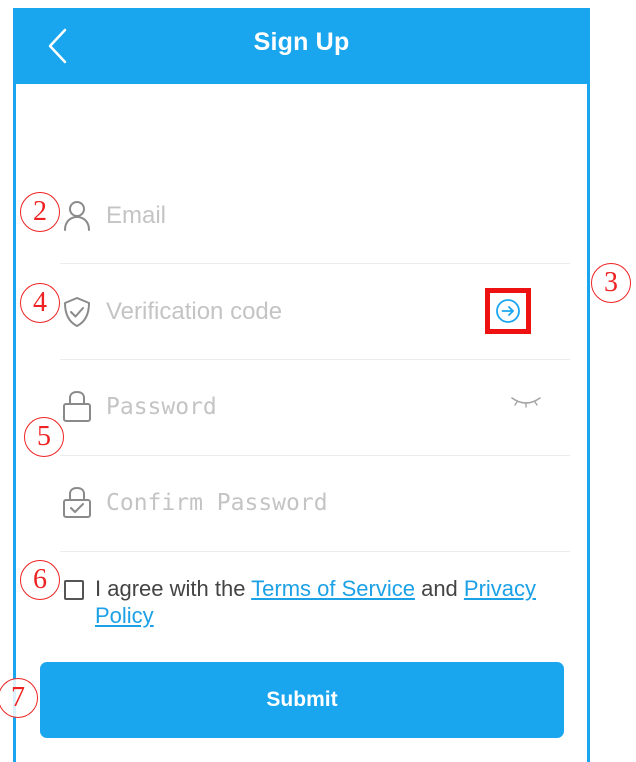 This screenshot has height=762, width=636. What do you see at coordinates (301, 216) in the screenshot?
I see `email-input` at bounding box center [301, 216].